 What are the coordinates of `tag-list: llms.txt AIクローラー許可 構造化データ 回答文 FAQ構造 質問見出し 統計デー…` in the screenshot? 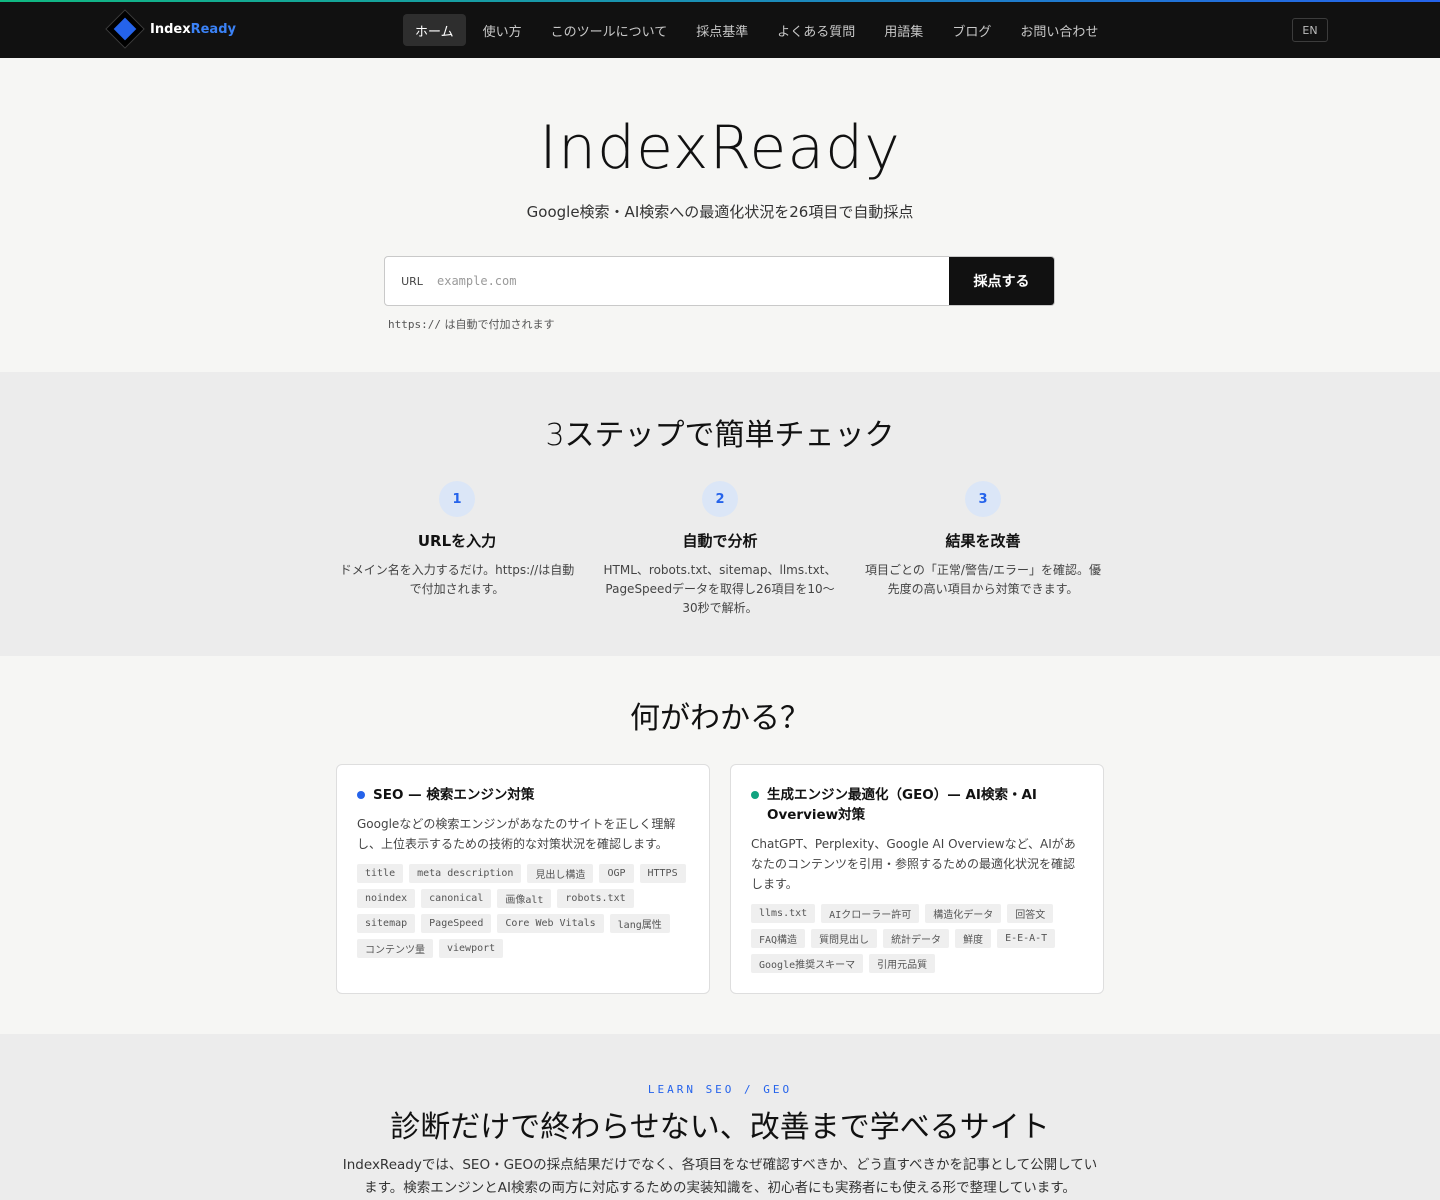 It's located at (917, 938).